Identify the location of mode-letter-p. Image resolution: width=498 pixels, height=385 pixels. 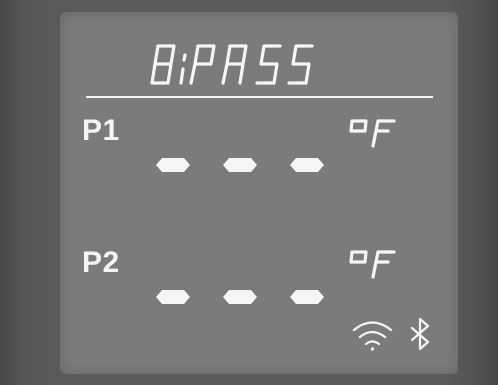
(202, 64).